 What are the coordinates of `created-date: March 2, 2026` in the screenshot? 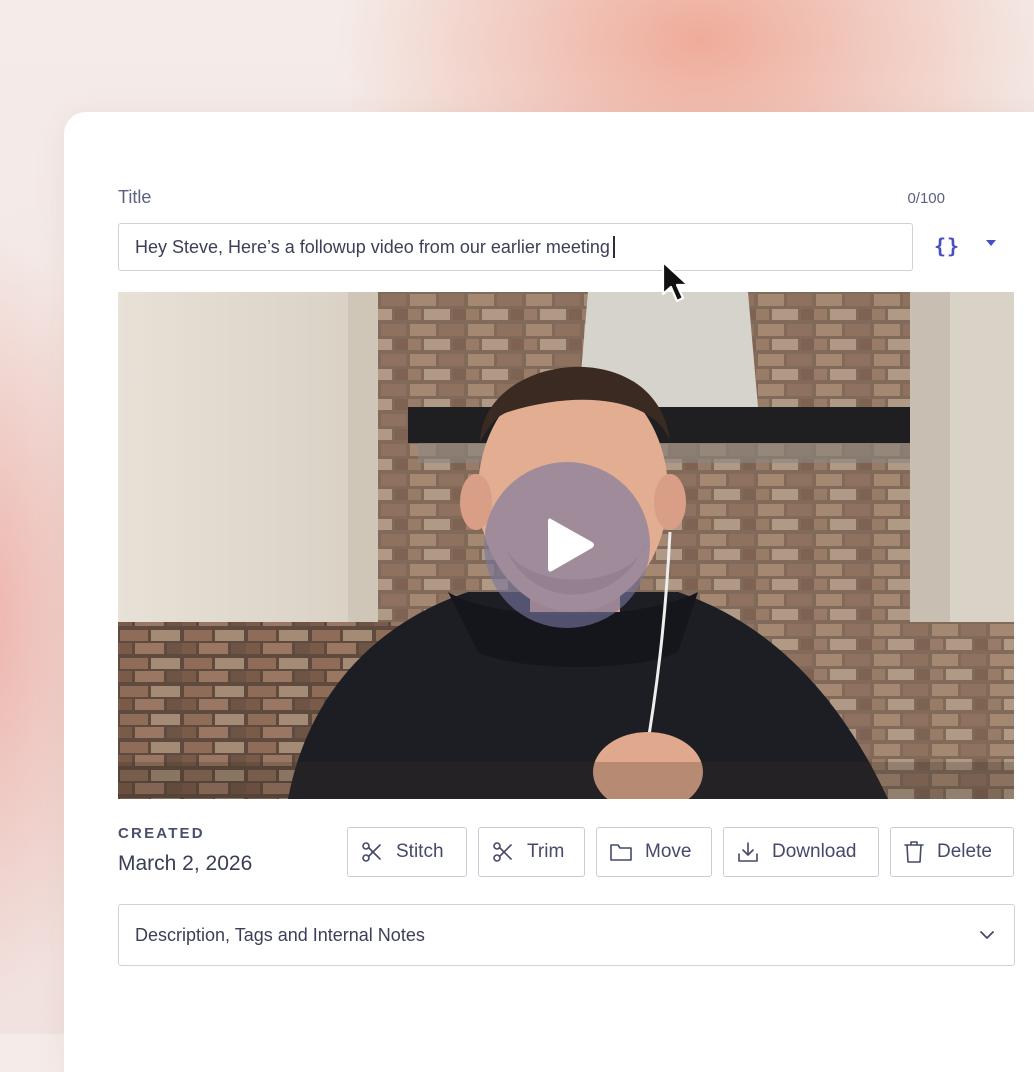 It's located at (185, 863).